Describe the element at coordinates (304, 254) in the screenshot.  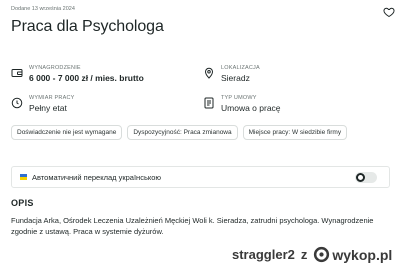
I see `watermark-z: z` at that location.